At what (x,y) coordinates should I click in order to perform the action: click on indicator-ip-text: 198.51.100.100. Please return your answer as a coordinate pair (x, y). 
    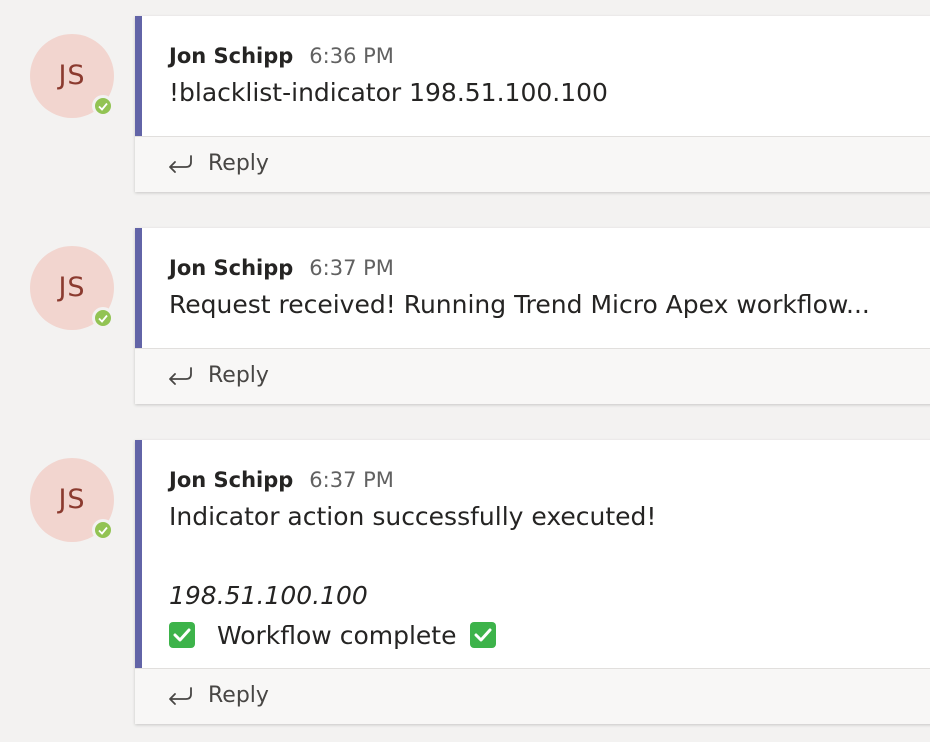
    Looking at the image, I should click on (268, 595).